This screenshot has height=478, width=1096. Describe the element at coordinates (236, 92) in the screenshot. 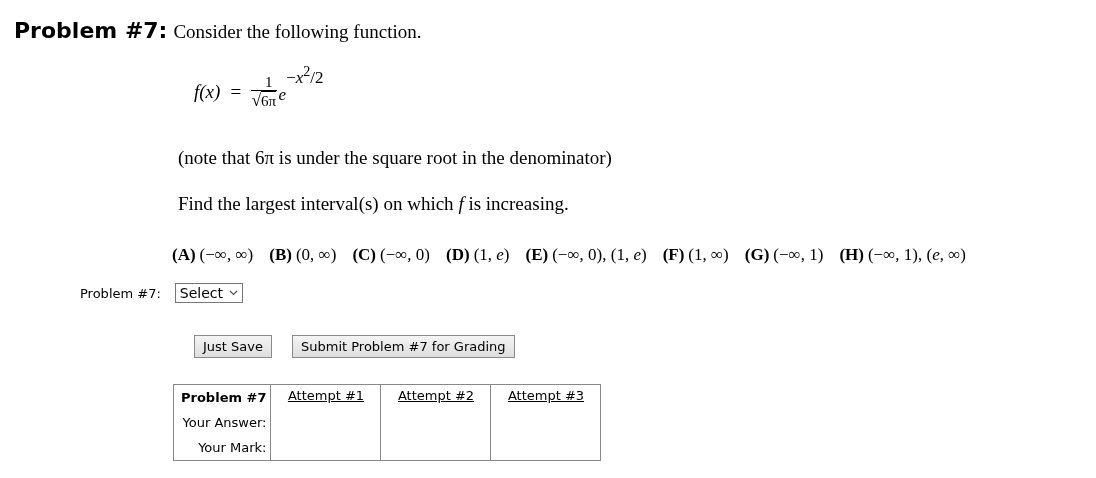

I see `equals-sign: =` at that location.